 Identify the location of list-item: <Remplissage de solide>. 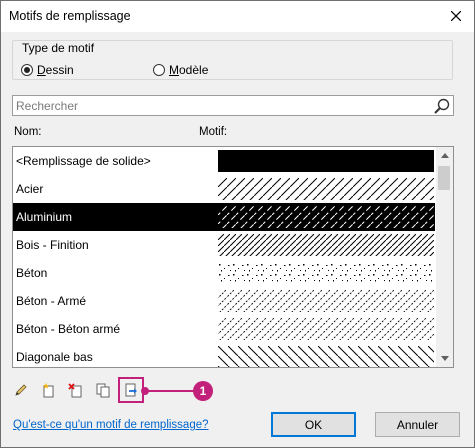
(224, 161).